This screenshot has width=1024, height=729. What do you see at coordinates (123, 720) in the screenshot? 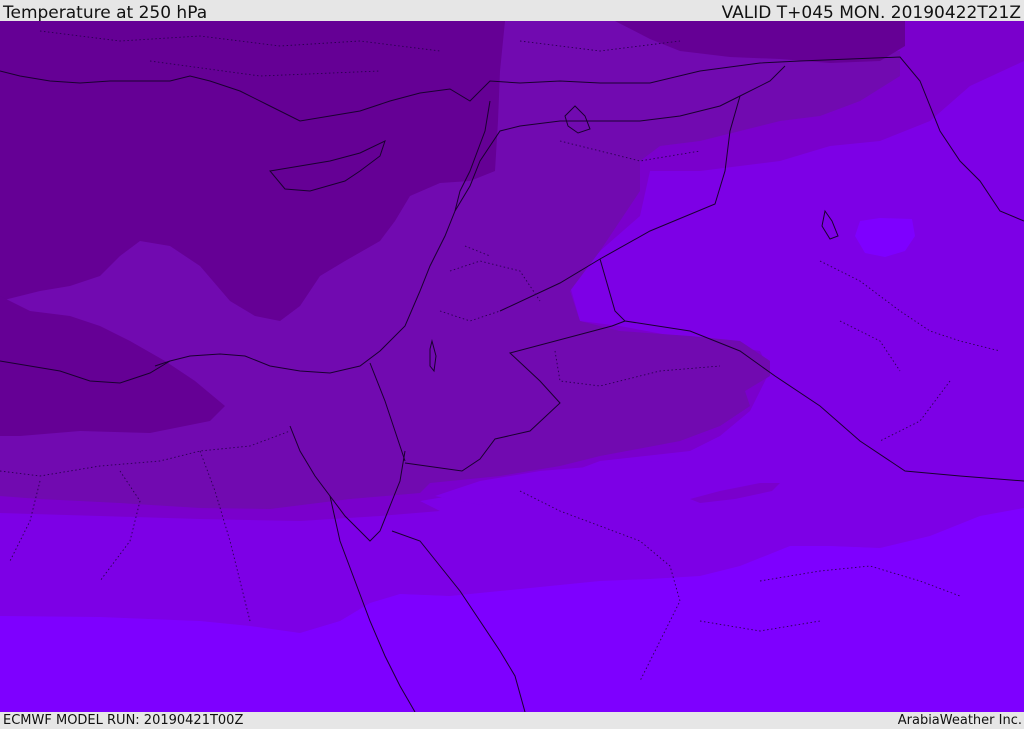
I see `model-run-label: ECMWF MODEL RUN: 20190421T00Z` at bounding box center [123, 720].